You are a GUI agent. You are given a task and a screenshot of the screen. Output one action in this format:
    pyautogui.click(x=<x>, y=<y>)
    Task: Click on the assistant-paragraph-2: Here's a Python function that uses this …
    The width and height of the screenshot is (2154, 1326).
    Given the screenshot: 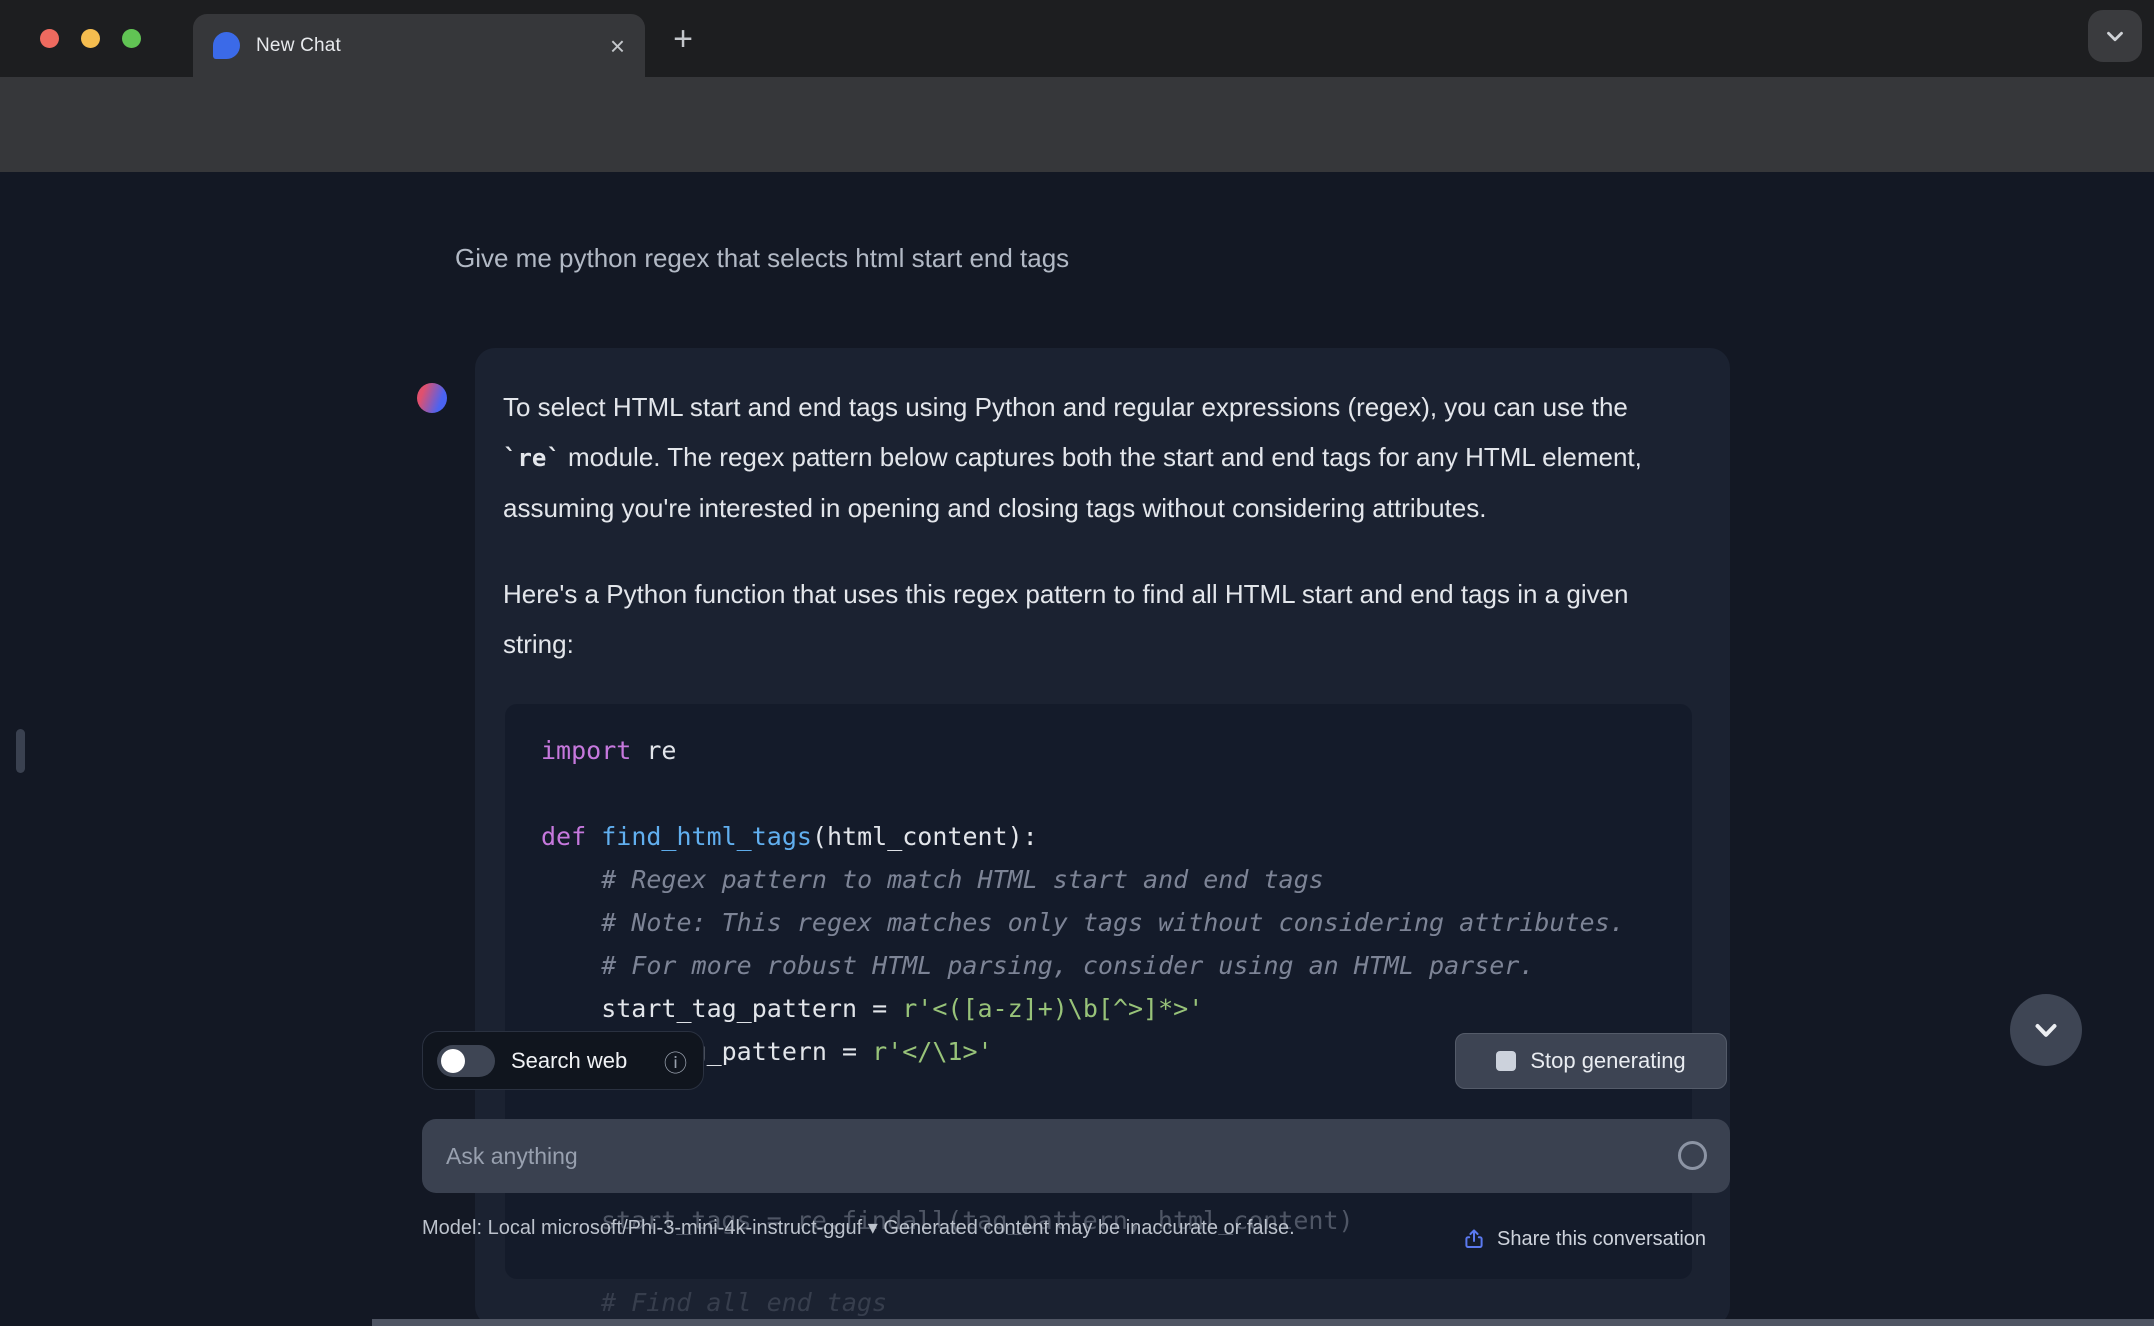 What is the action you would take?
    pyautogui.click(x=1066, y=619)
    